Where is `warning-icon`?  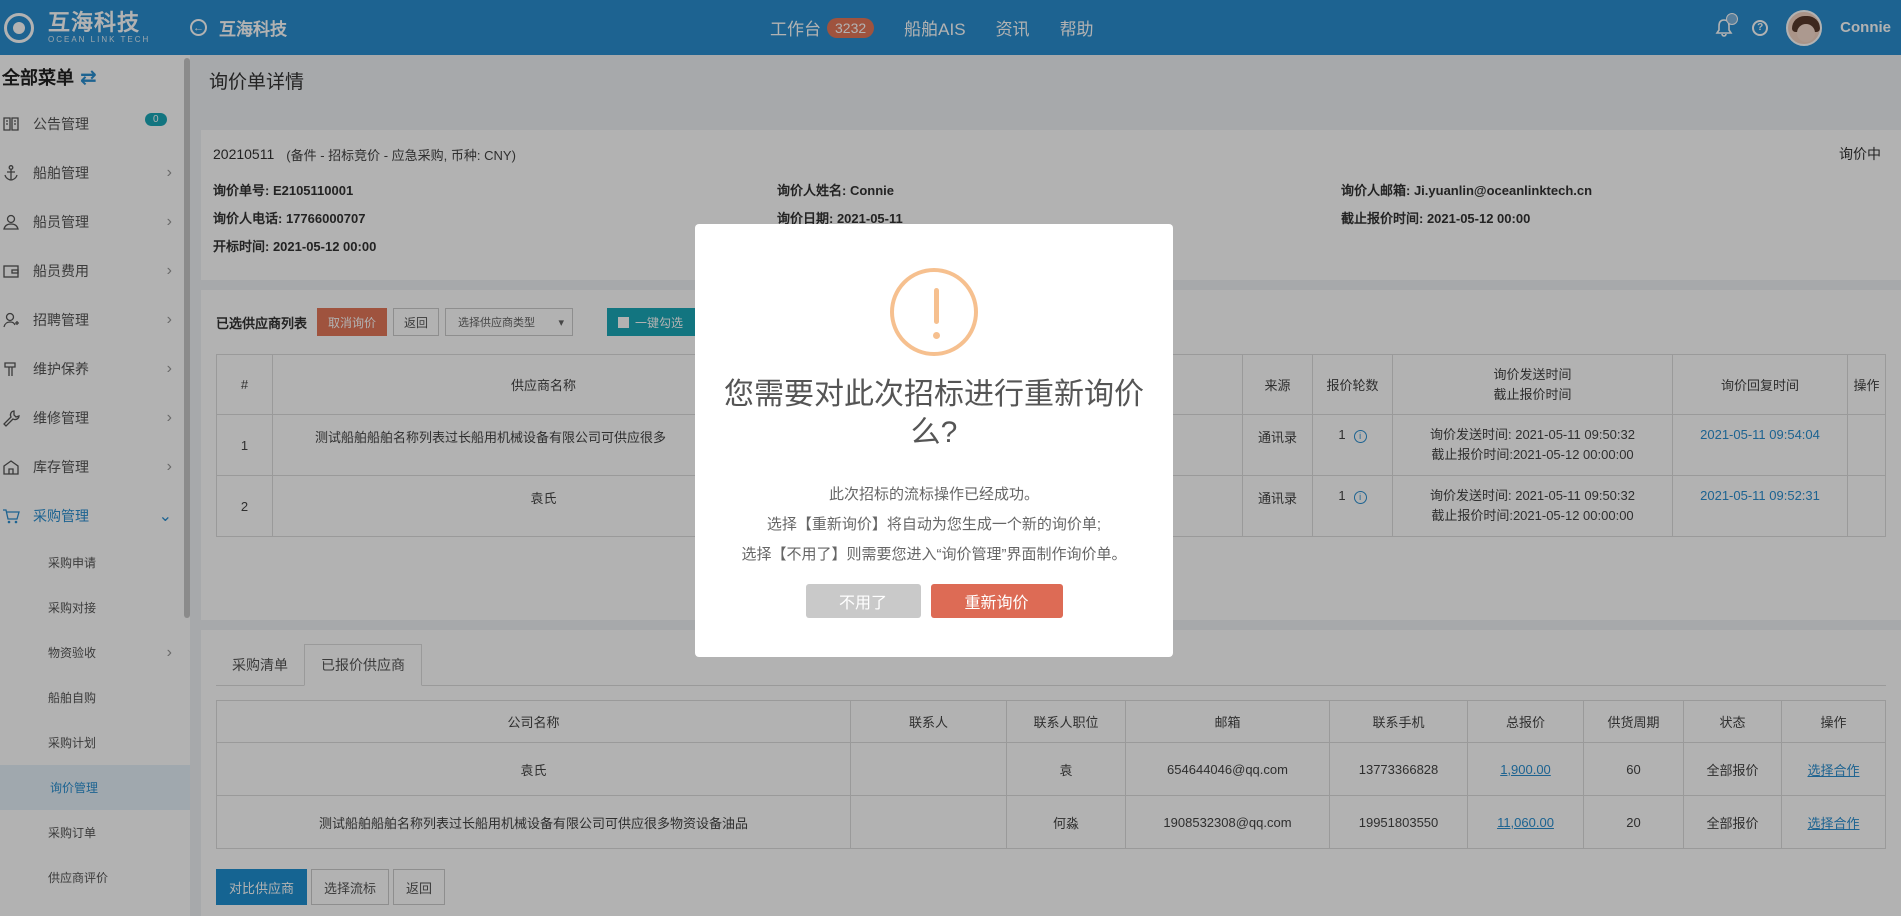 warning-icon is located at coordinates (934, 312).